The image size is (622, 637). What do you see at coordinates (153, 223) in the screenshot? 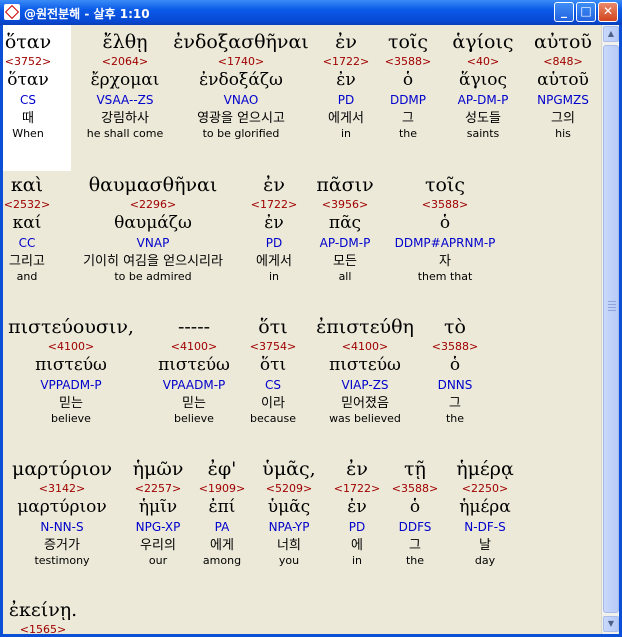
I see `lemma: θαυμάζω` at bounding box center [153, 223].